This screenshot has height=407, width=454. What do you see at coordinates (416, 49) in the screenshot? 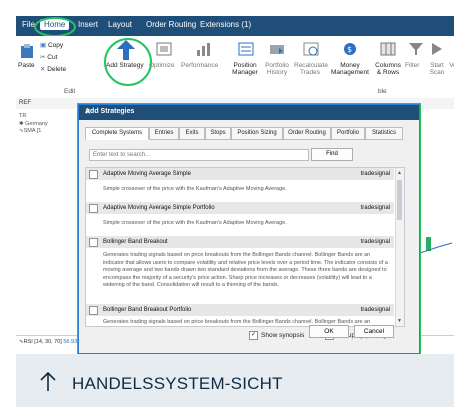
I see `filter-icon` at bounding box center [416, 49].